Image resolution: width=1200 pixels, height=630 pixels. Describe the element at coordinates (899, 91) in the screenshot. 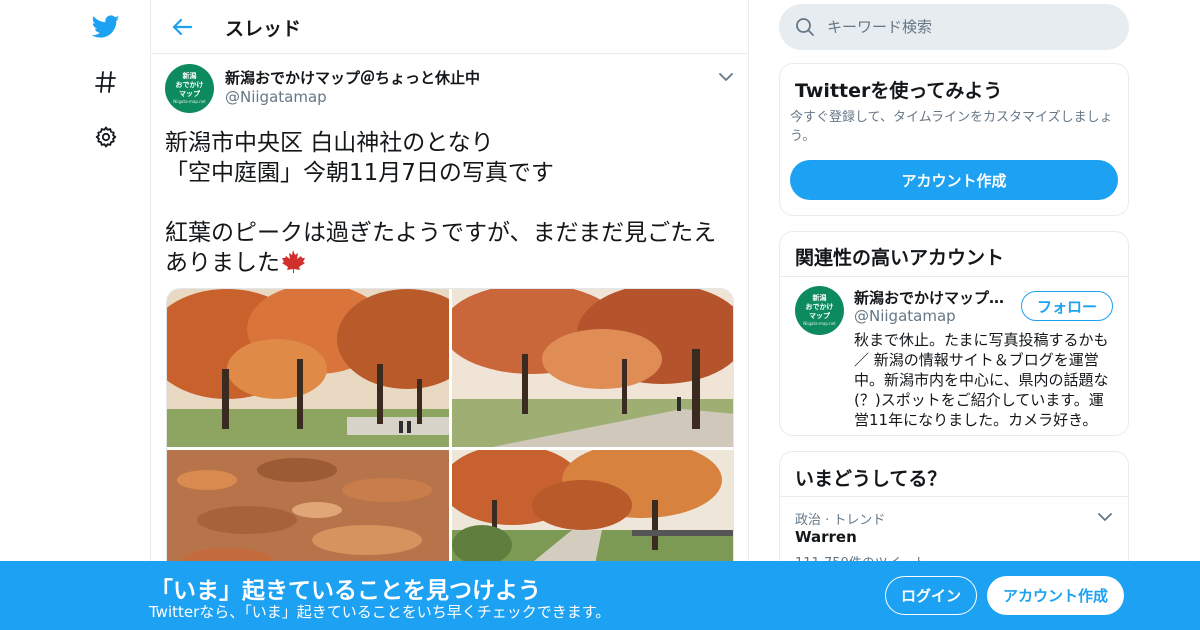

I see `signup-card-title: Twitterを使ってみよう` at that location.